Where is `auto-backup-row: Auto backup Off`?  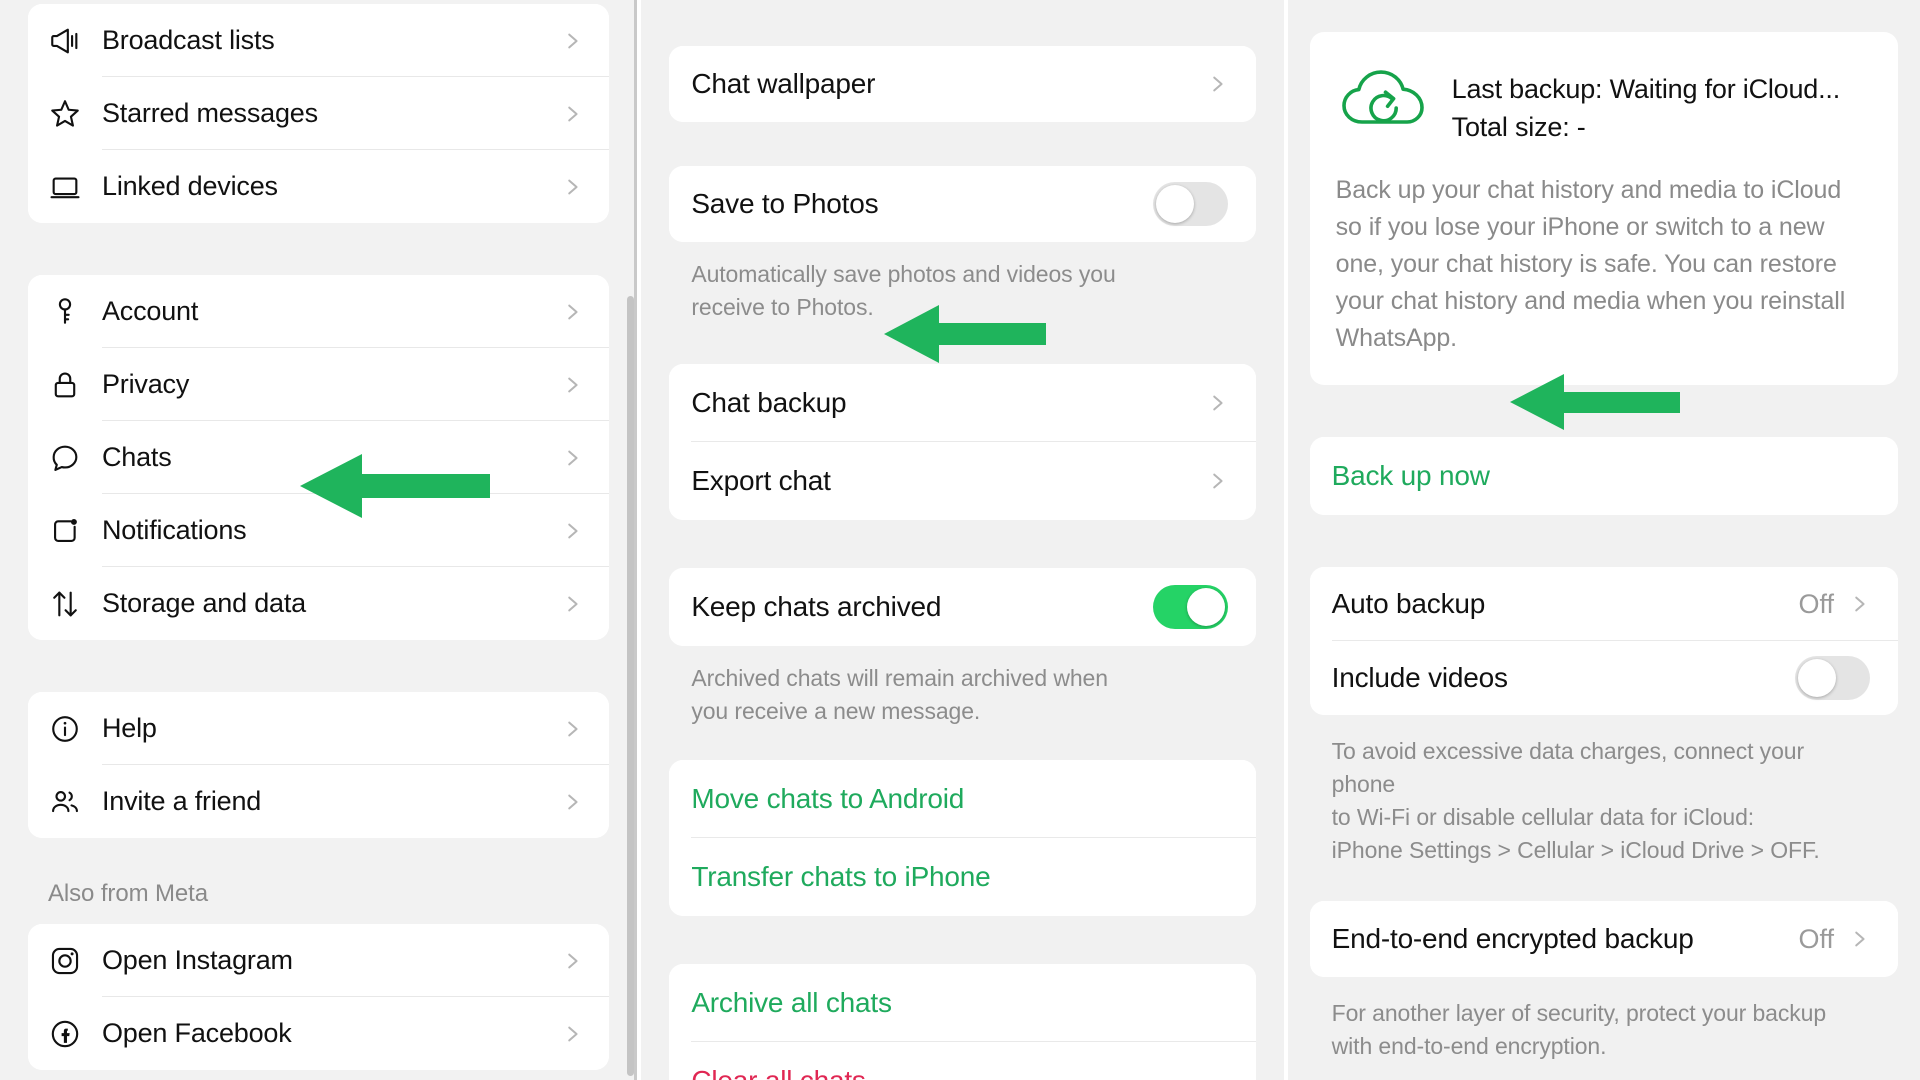
auto-backup-row: Auto backup Off is located at coordinates (1603, 604).